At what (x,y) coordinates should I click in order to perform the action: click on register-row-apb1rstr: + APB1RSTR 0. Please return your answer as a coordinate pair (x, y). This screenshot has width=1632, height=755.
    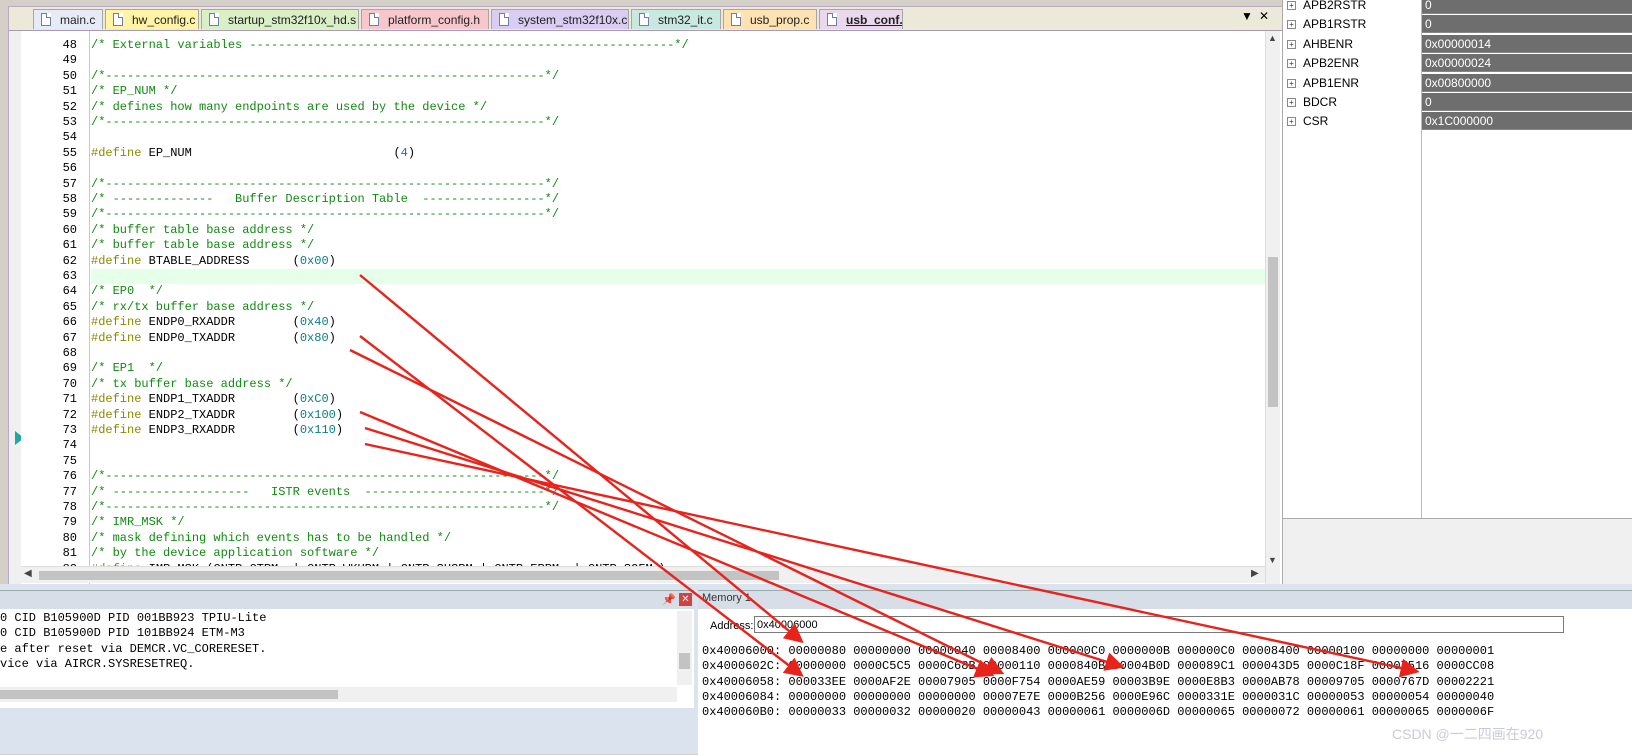
    Looking at the image, I should click on (1457, 24).